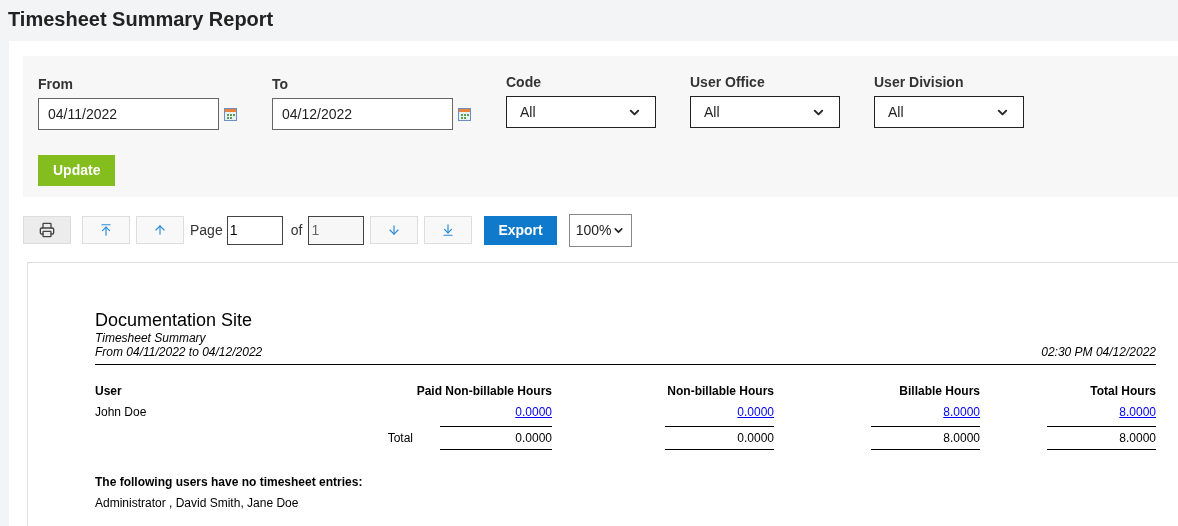  Describe the element at coordinates (720, 391) in the screenshot. I see `column-header: Non-billable Hours` at that location.